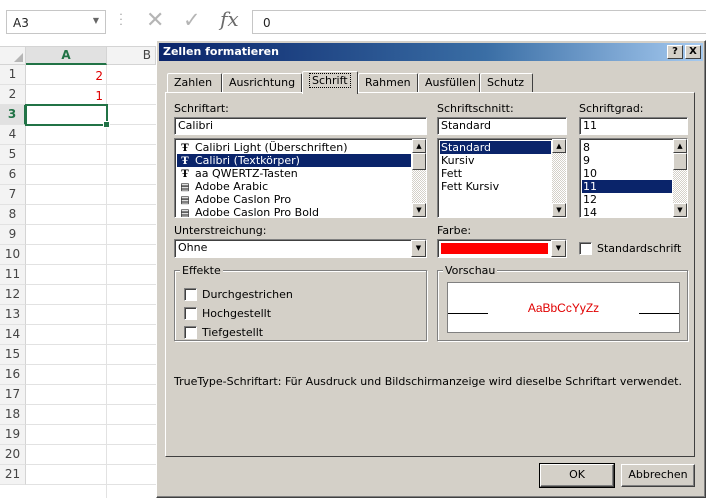  I want to click on effects-title: Effekte, so click(201, 270).